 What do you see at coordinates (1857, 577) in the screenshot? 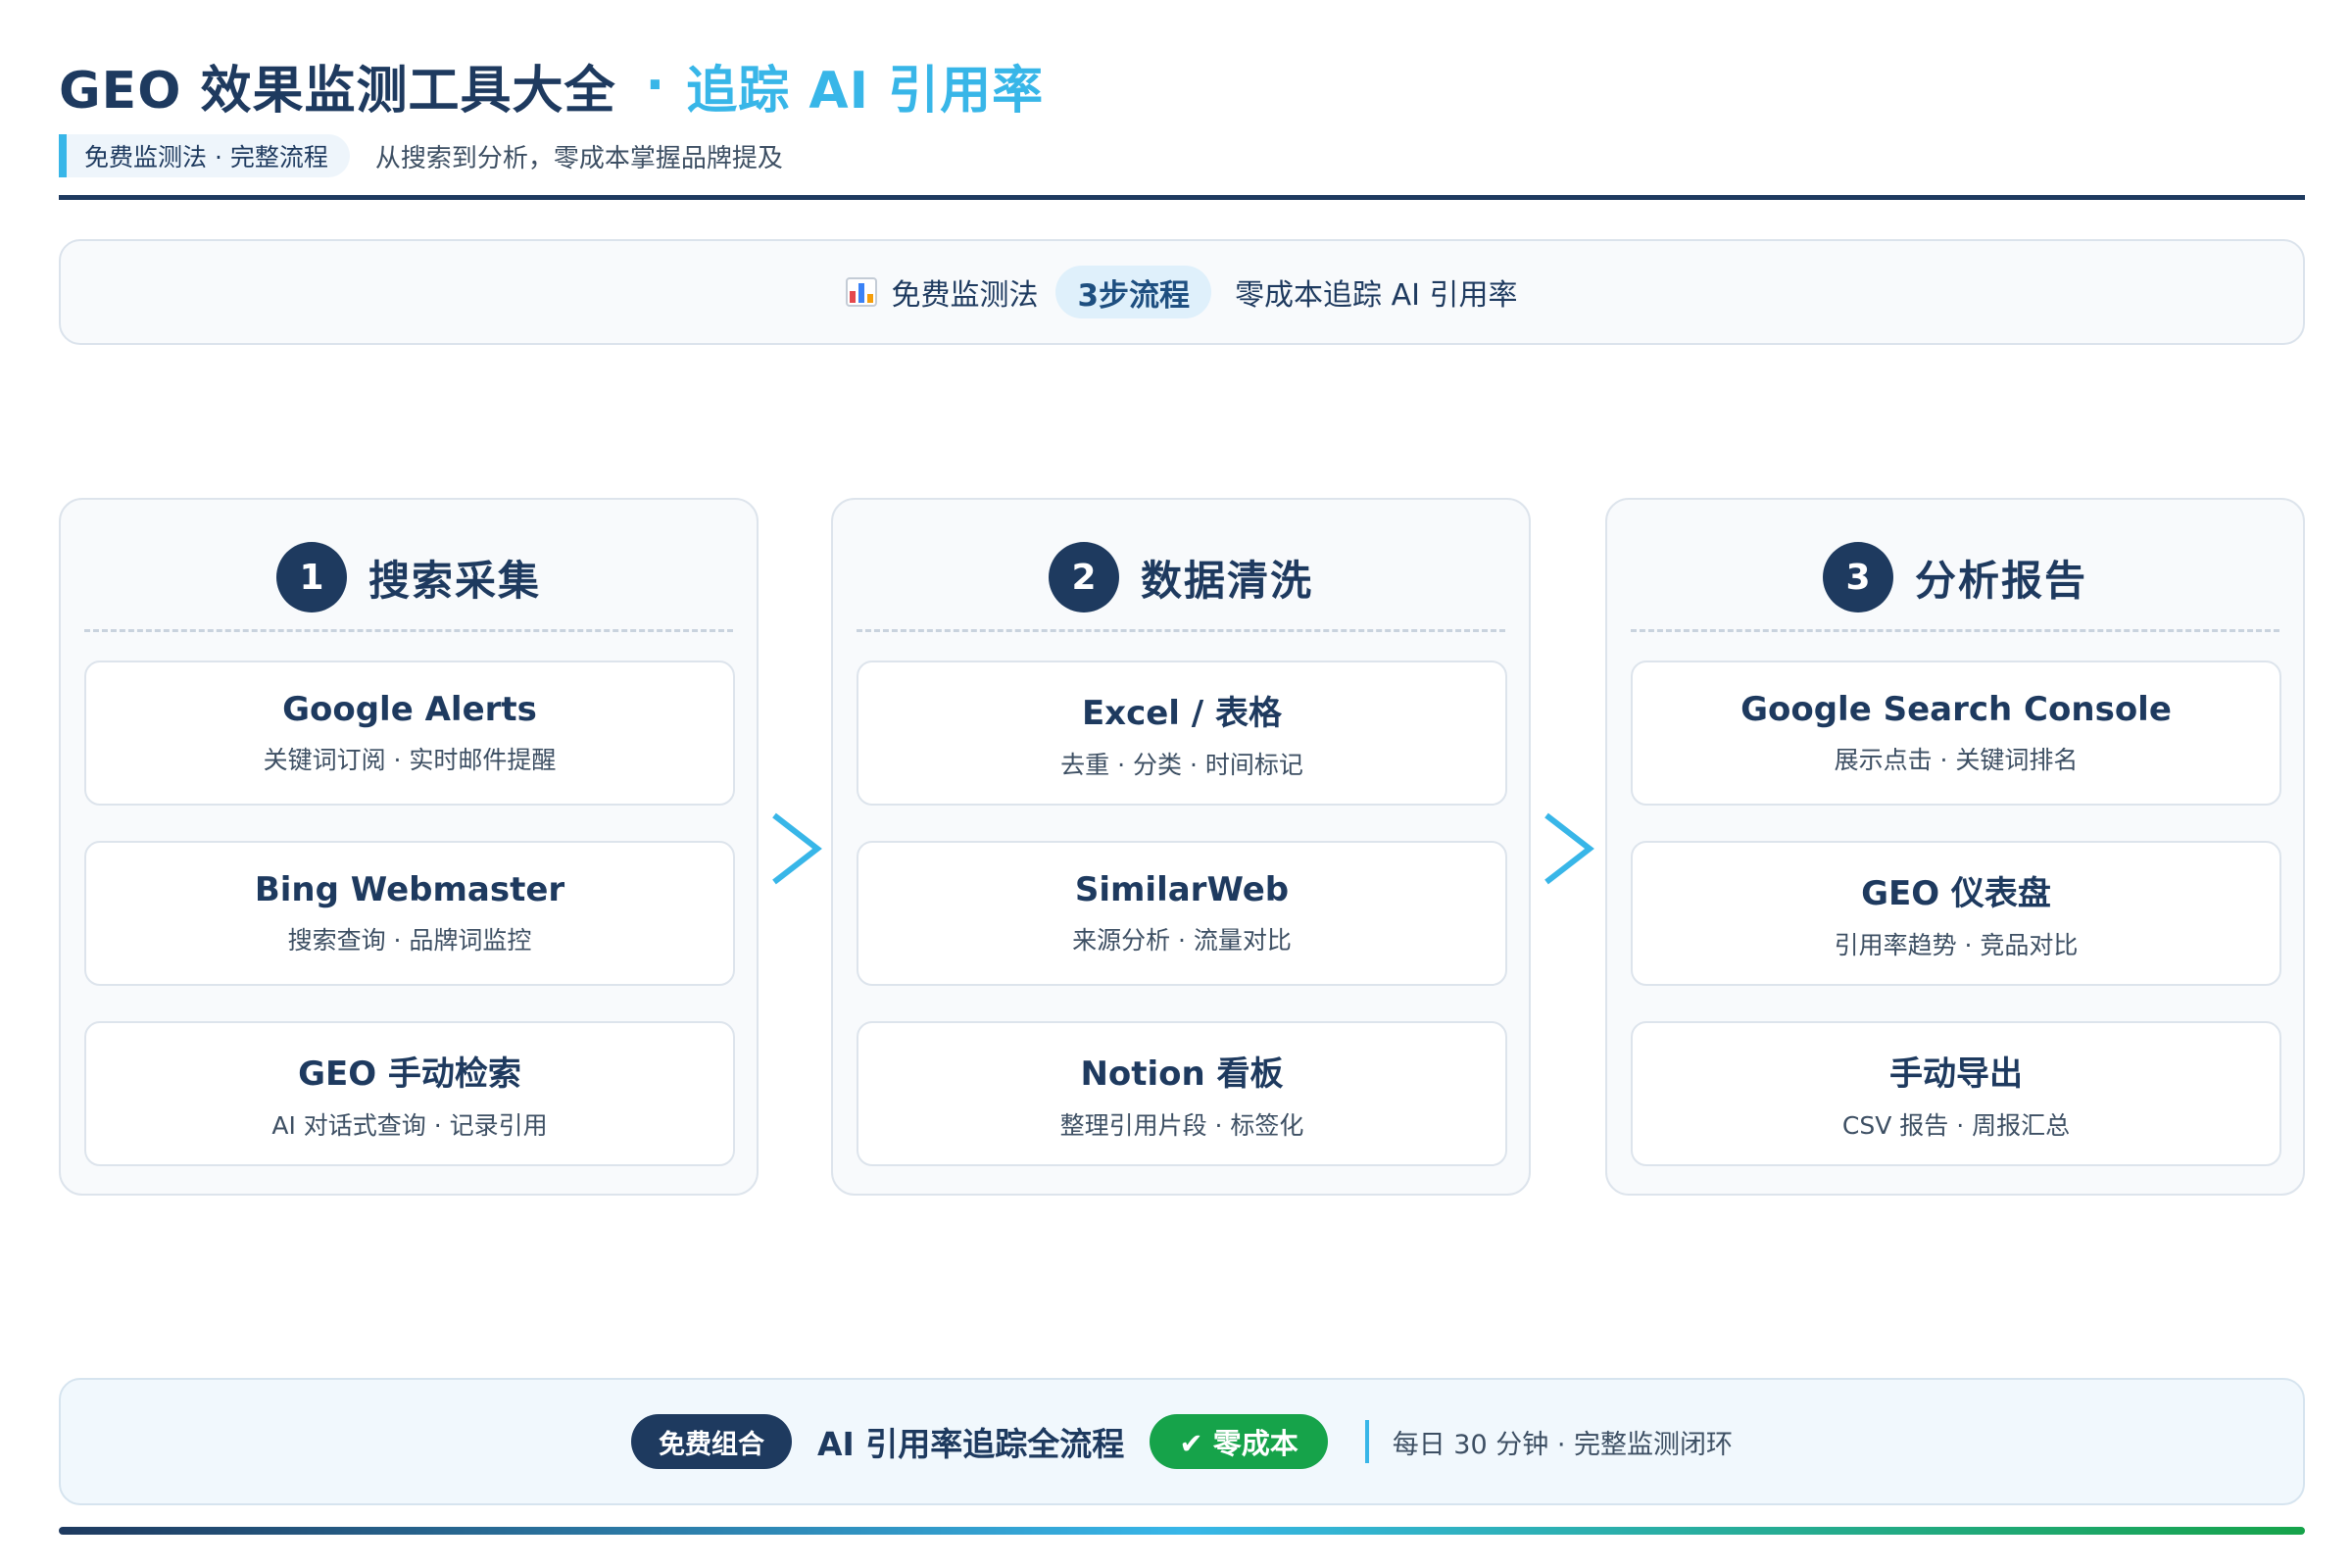
I see `step-number-badge: 3` at bounding box center [1857, 577].